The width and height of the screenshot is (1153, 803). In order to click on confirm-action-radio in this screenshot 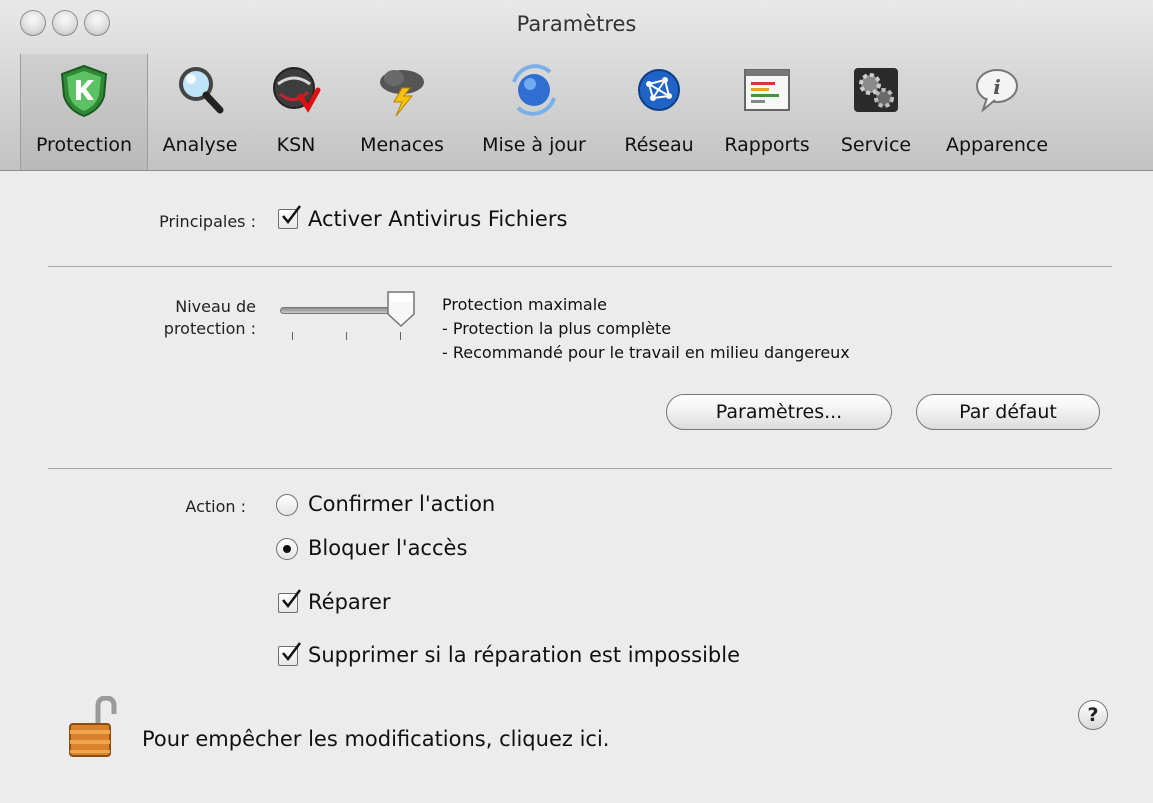, I will do `click(287, 505)`.